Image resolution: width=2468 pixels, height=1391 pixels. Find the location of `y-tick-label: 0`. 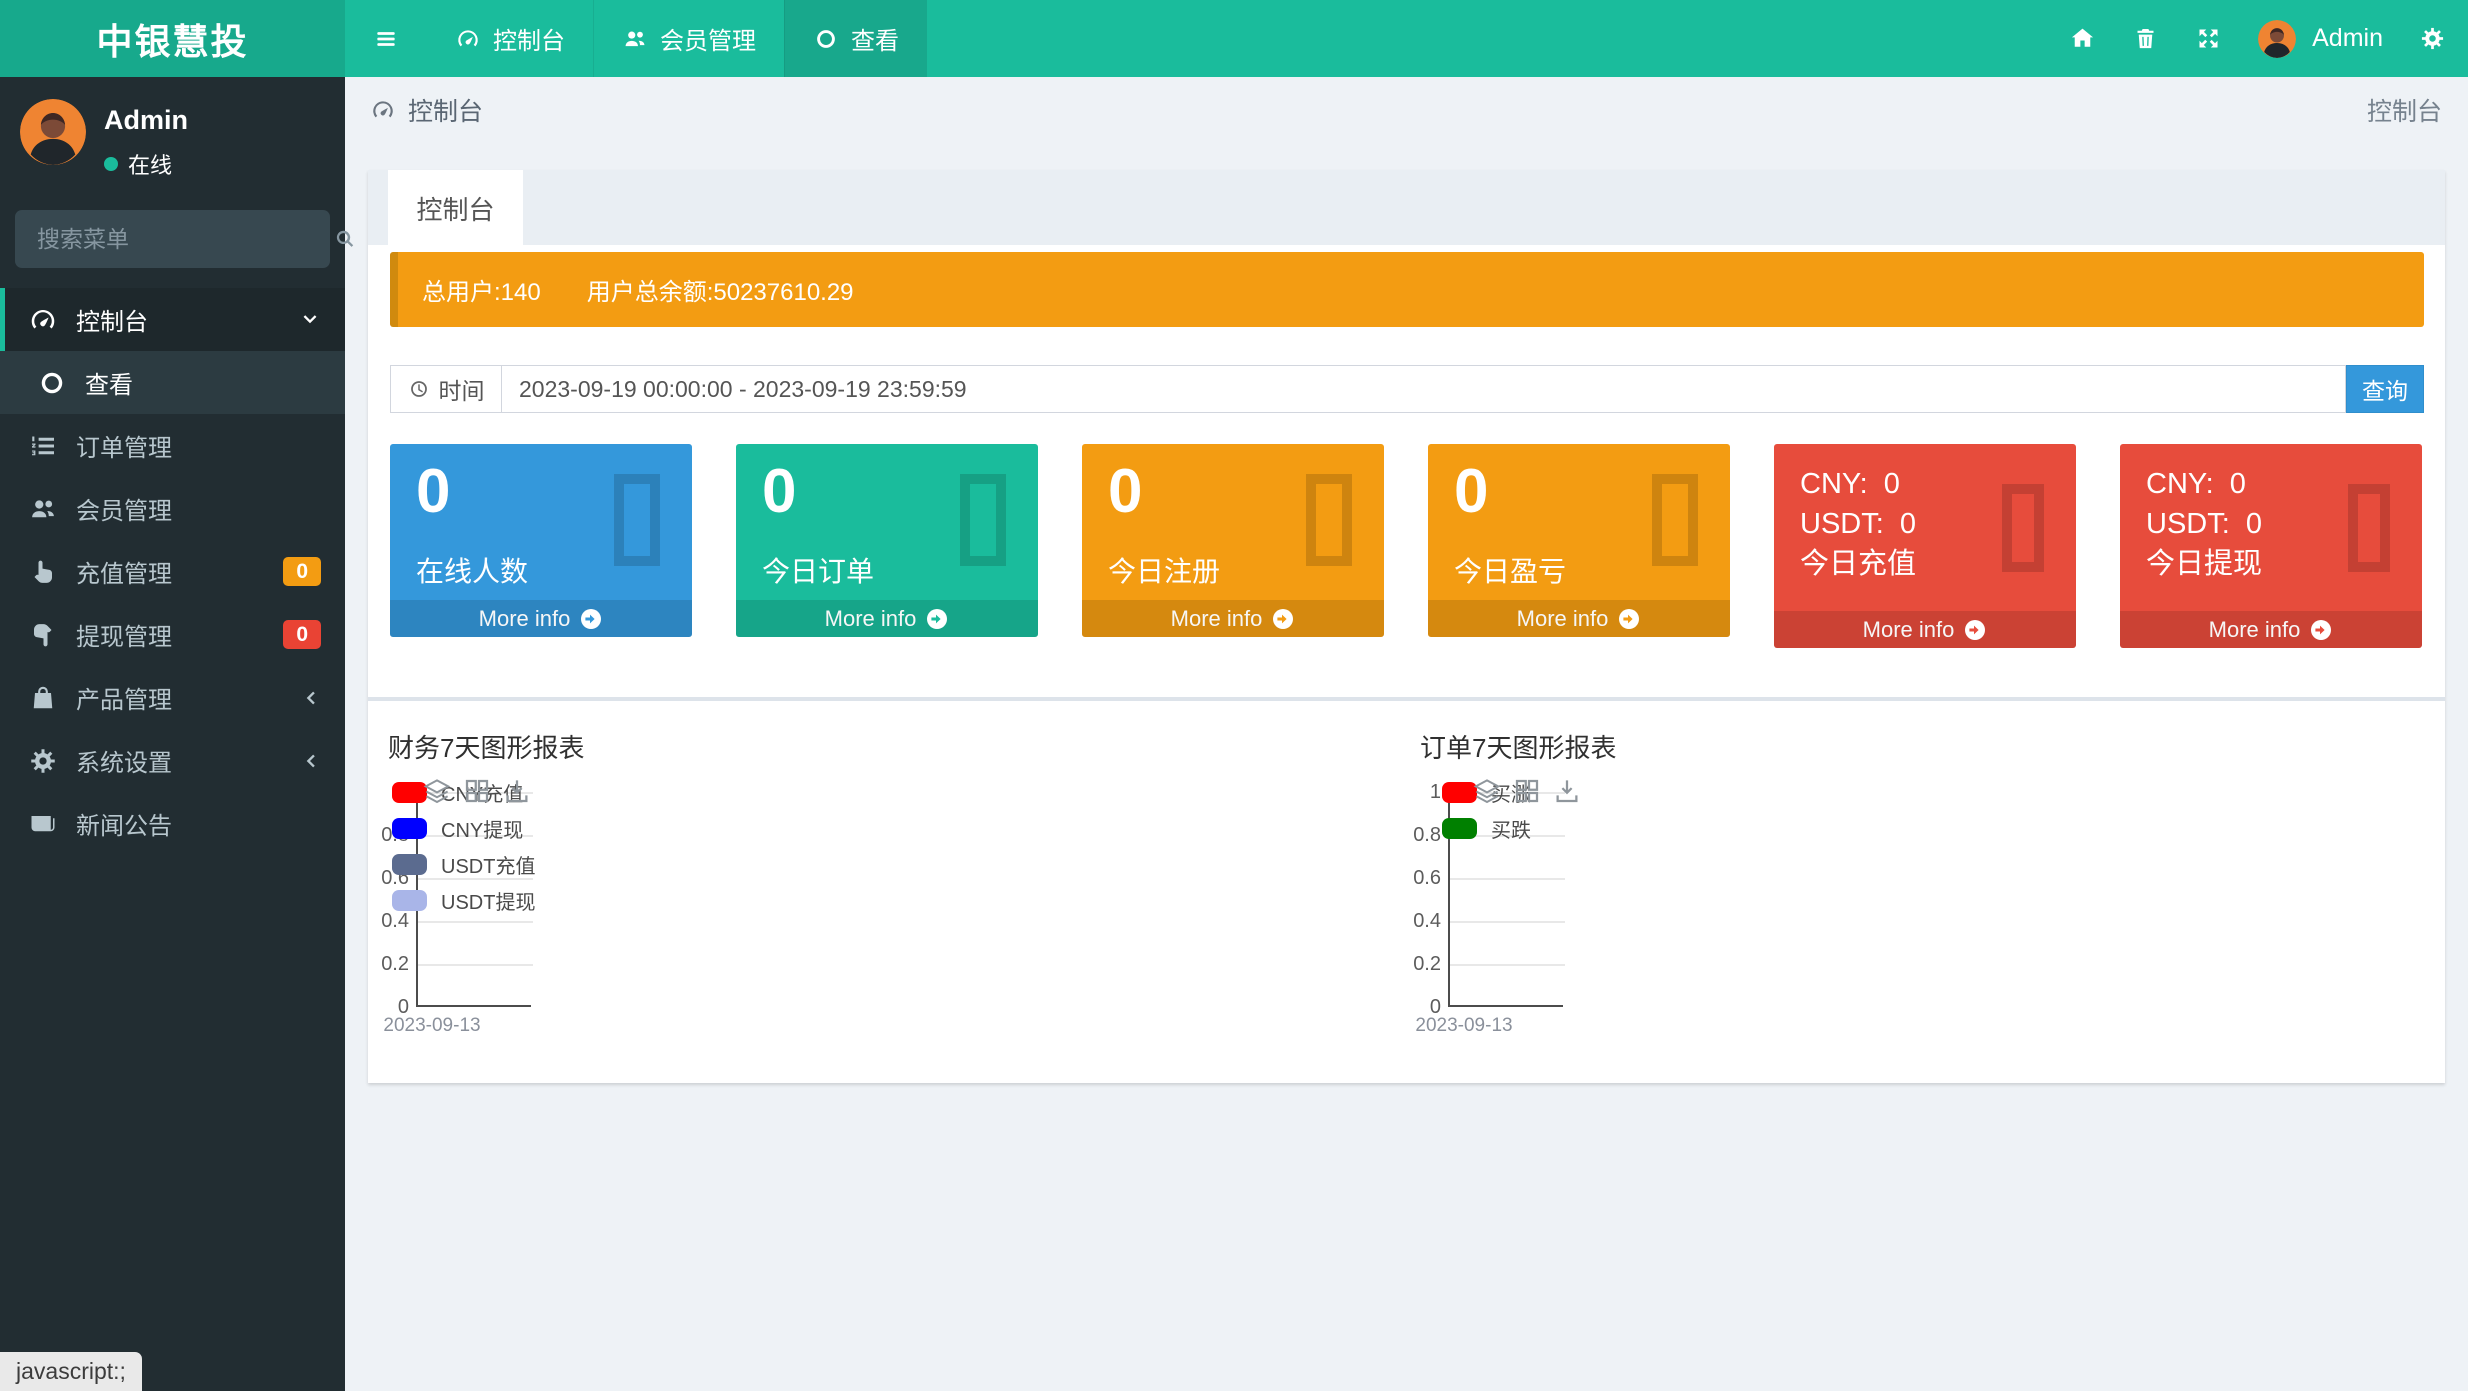

y-tick-label: 0 is located at coordinates (1435, 1007).